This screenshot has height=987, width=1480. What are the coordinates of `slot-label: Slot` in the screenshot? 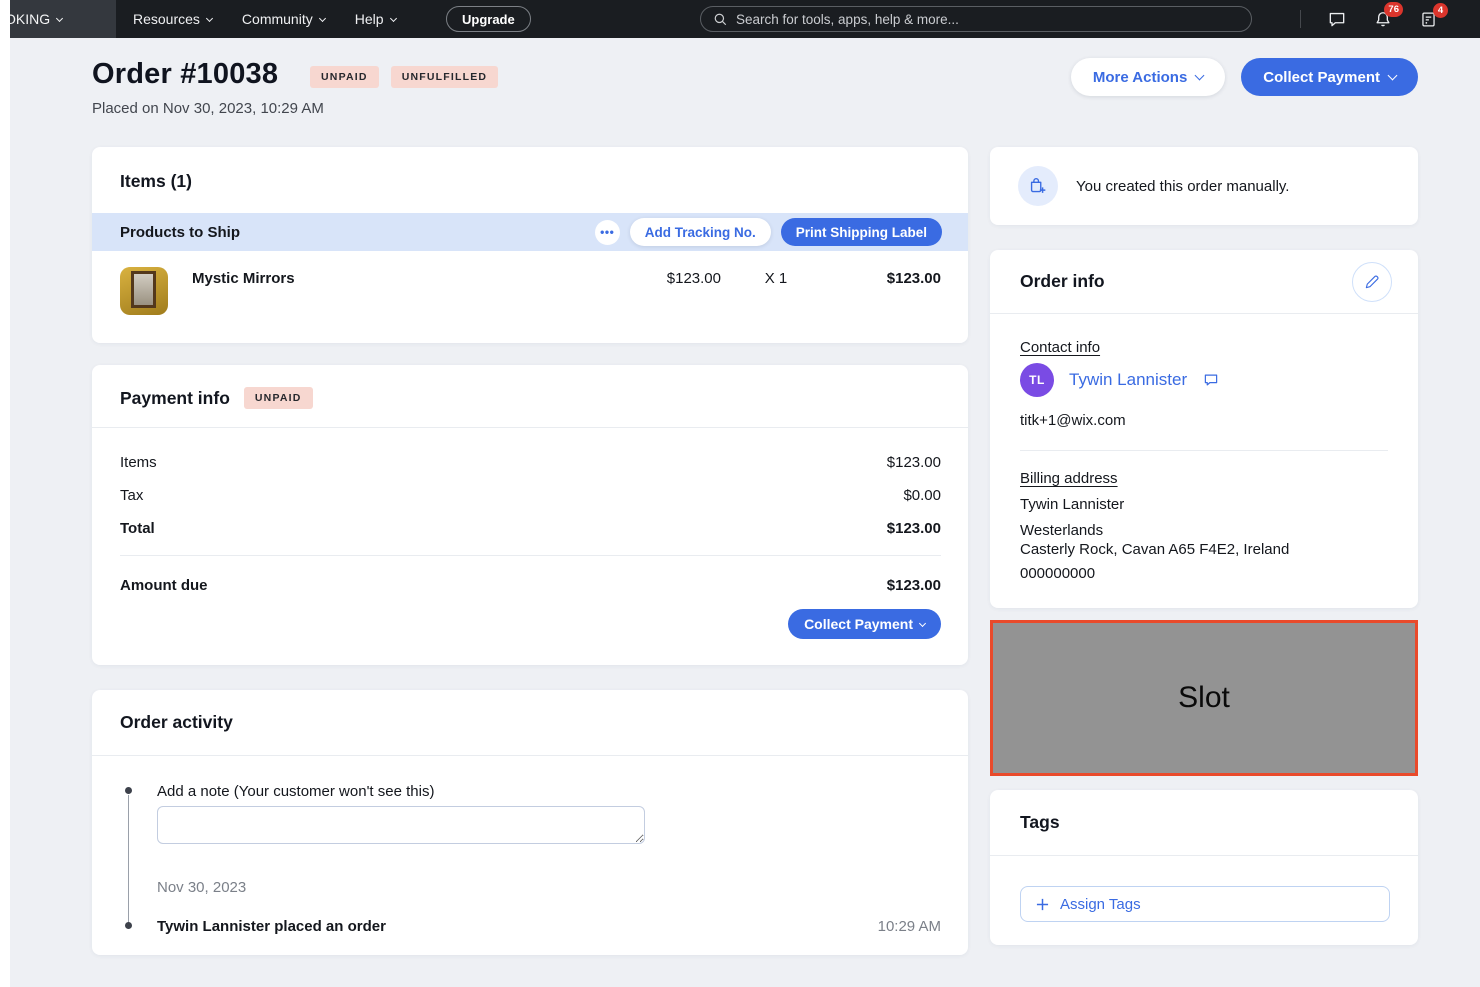 It's located at (1204, 697).